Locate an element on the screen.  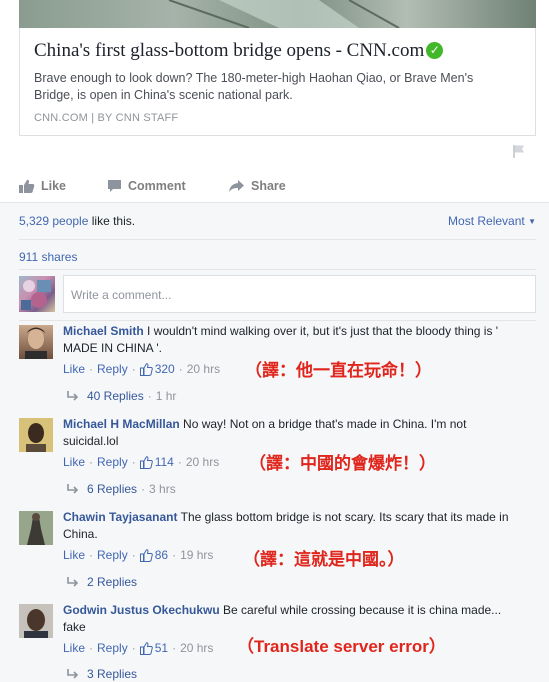
likes-suffix: like this. is located at coordinates (112, 221).